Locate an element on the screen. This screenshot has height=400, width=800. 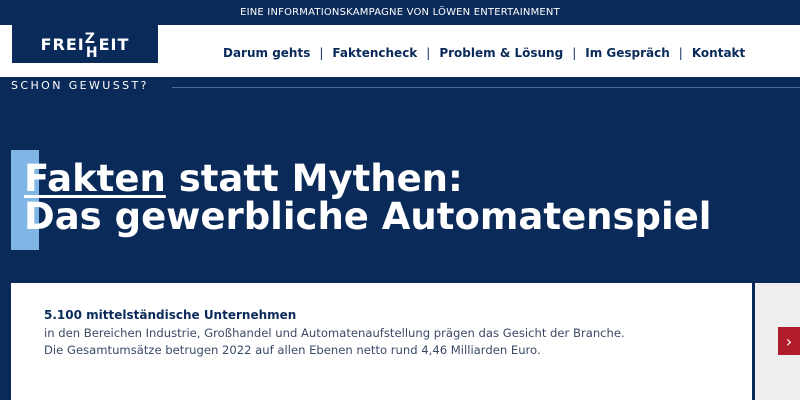
nav-item-faktencheck: Faktencheck is located at coordinates (374, 53).